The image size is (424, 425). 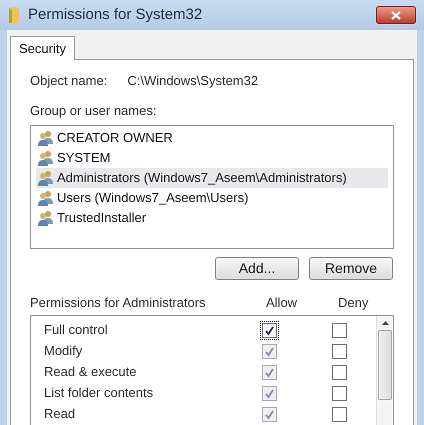 I want to click on close-icon, so click(x=396, y=15).